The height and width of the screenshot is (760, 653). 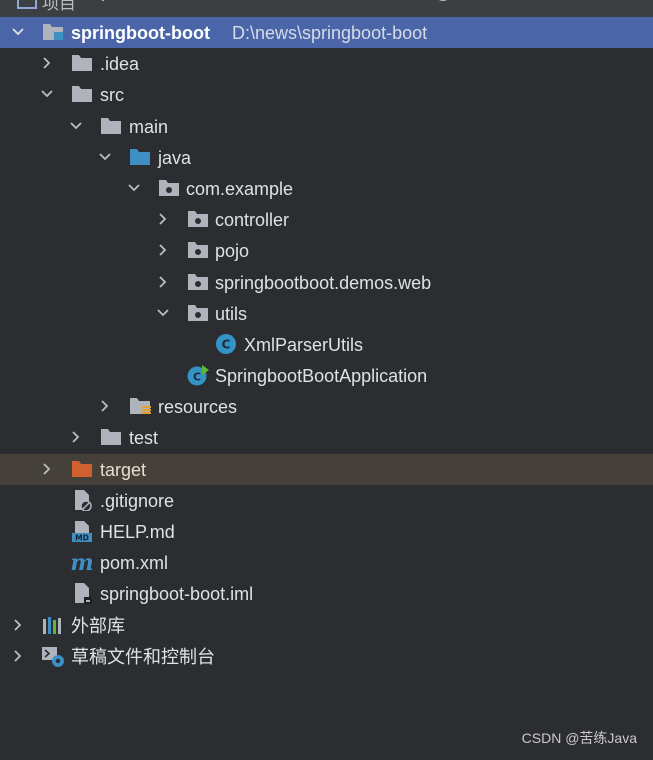 I want to click on tree-item-label: XmlParserUtils, so click(x=304, y=344).